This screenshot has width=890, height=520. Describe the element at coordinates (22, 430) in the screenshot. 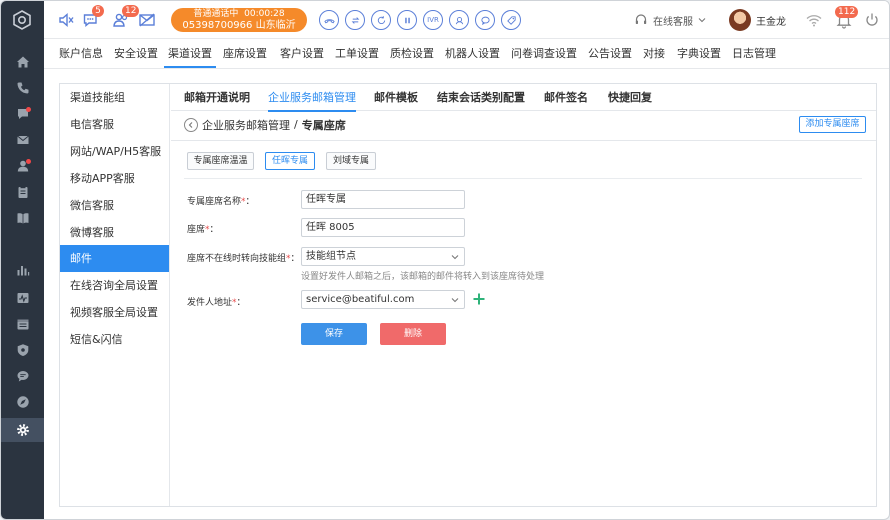

I see `rail-settings-icon` at that location.